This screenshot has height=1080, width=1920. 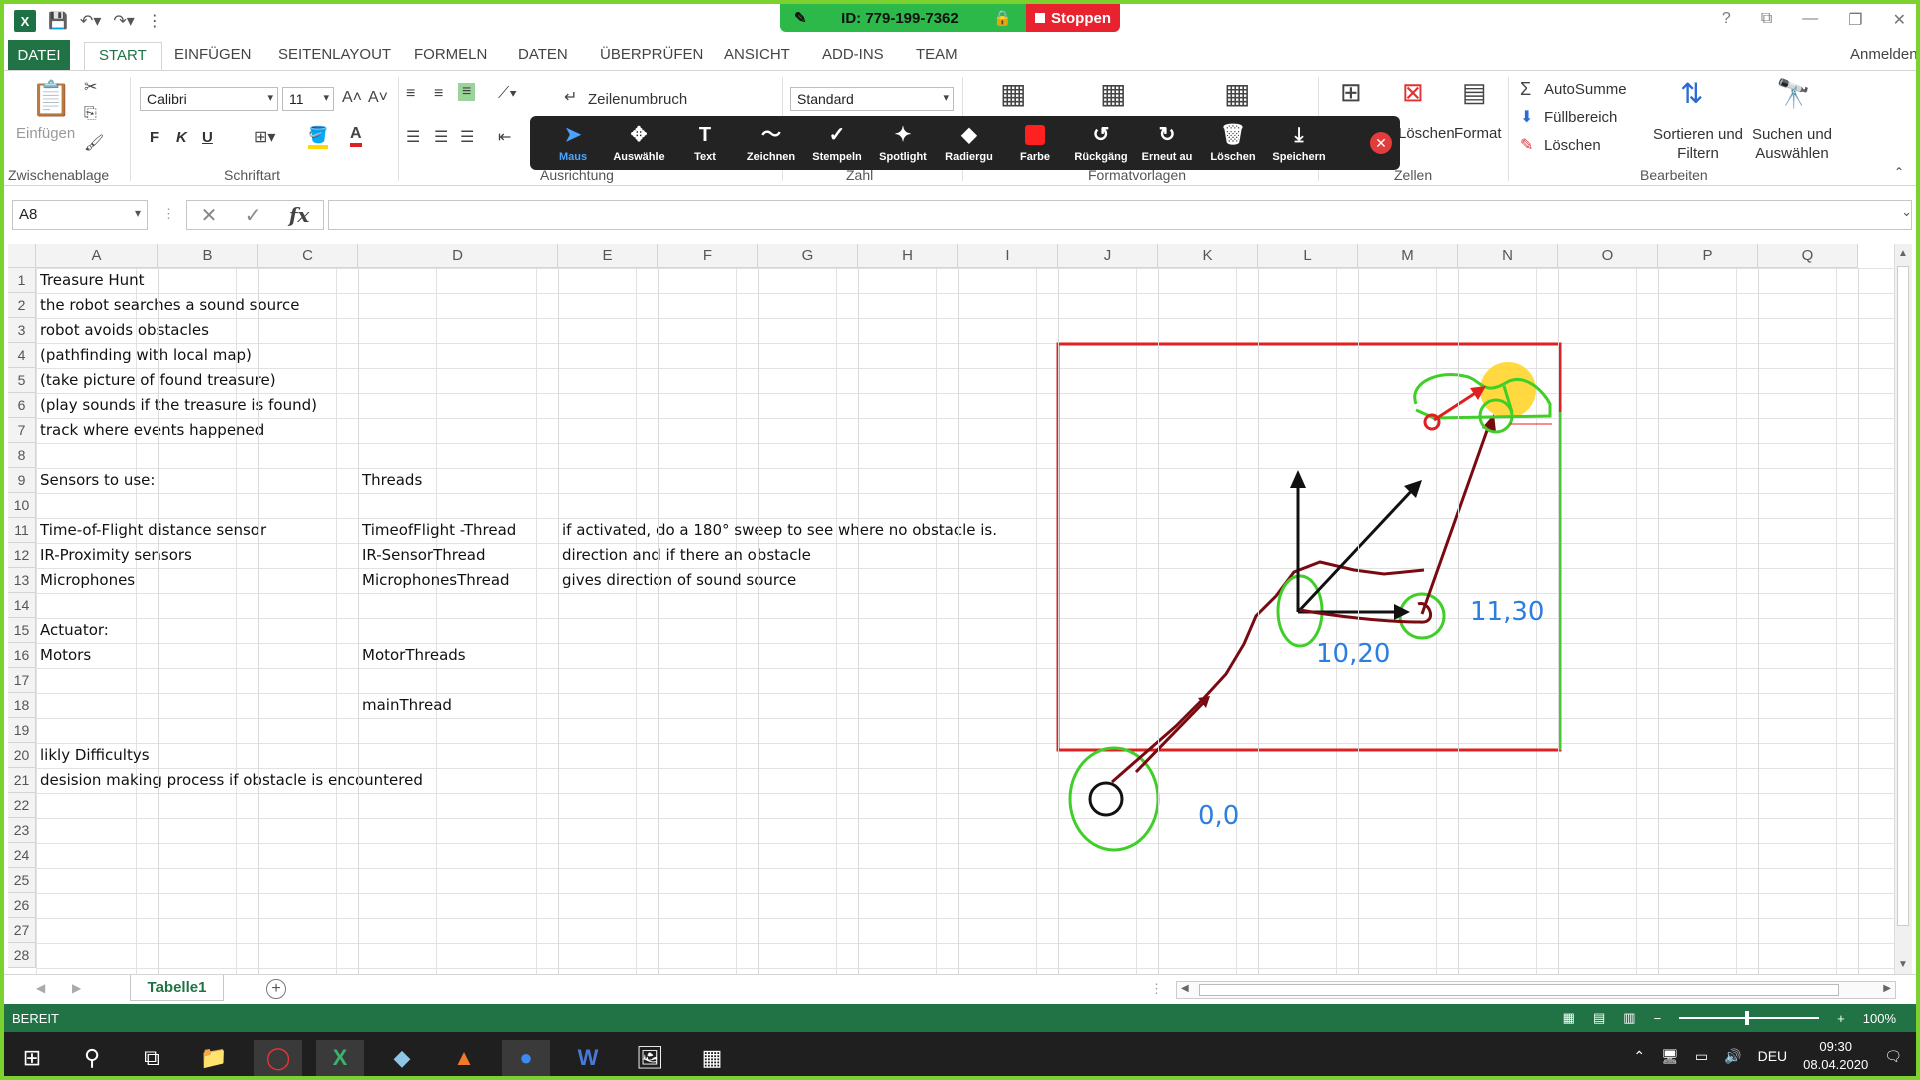 I want to click on expand-formula-icon: ⌄, so click(x=1906, y=212).